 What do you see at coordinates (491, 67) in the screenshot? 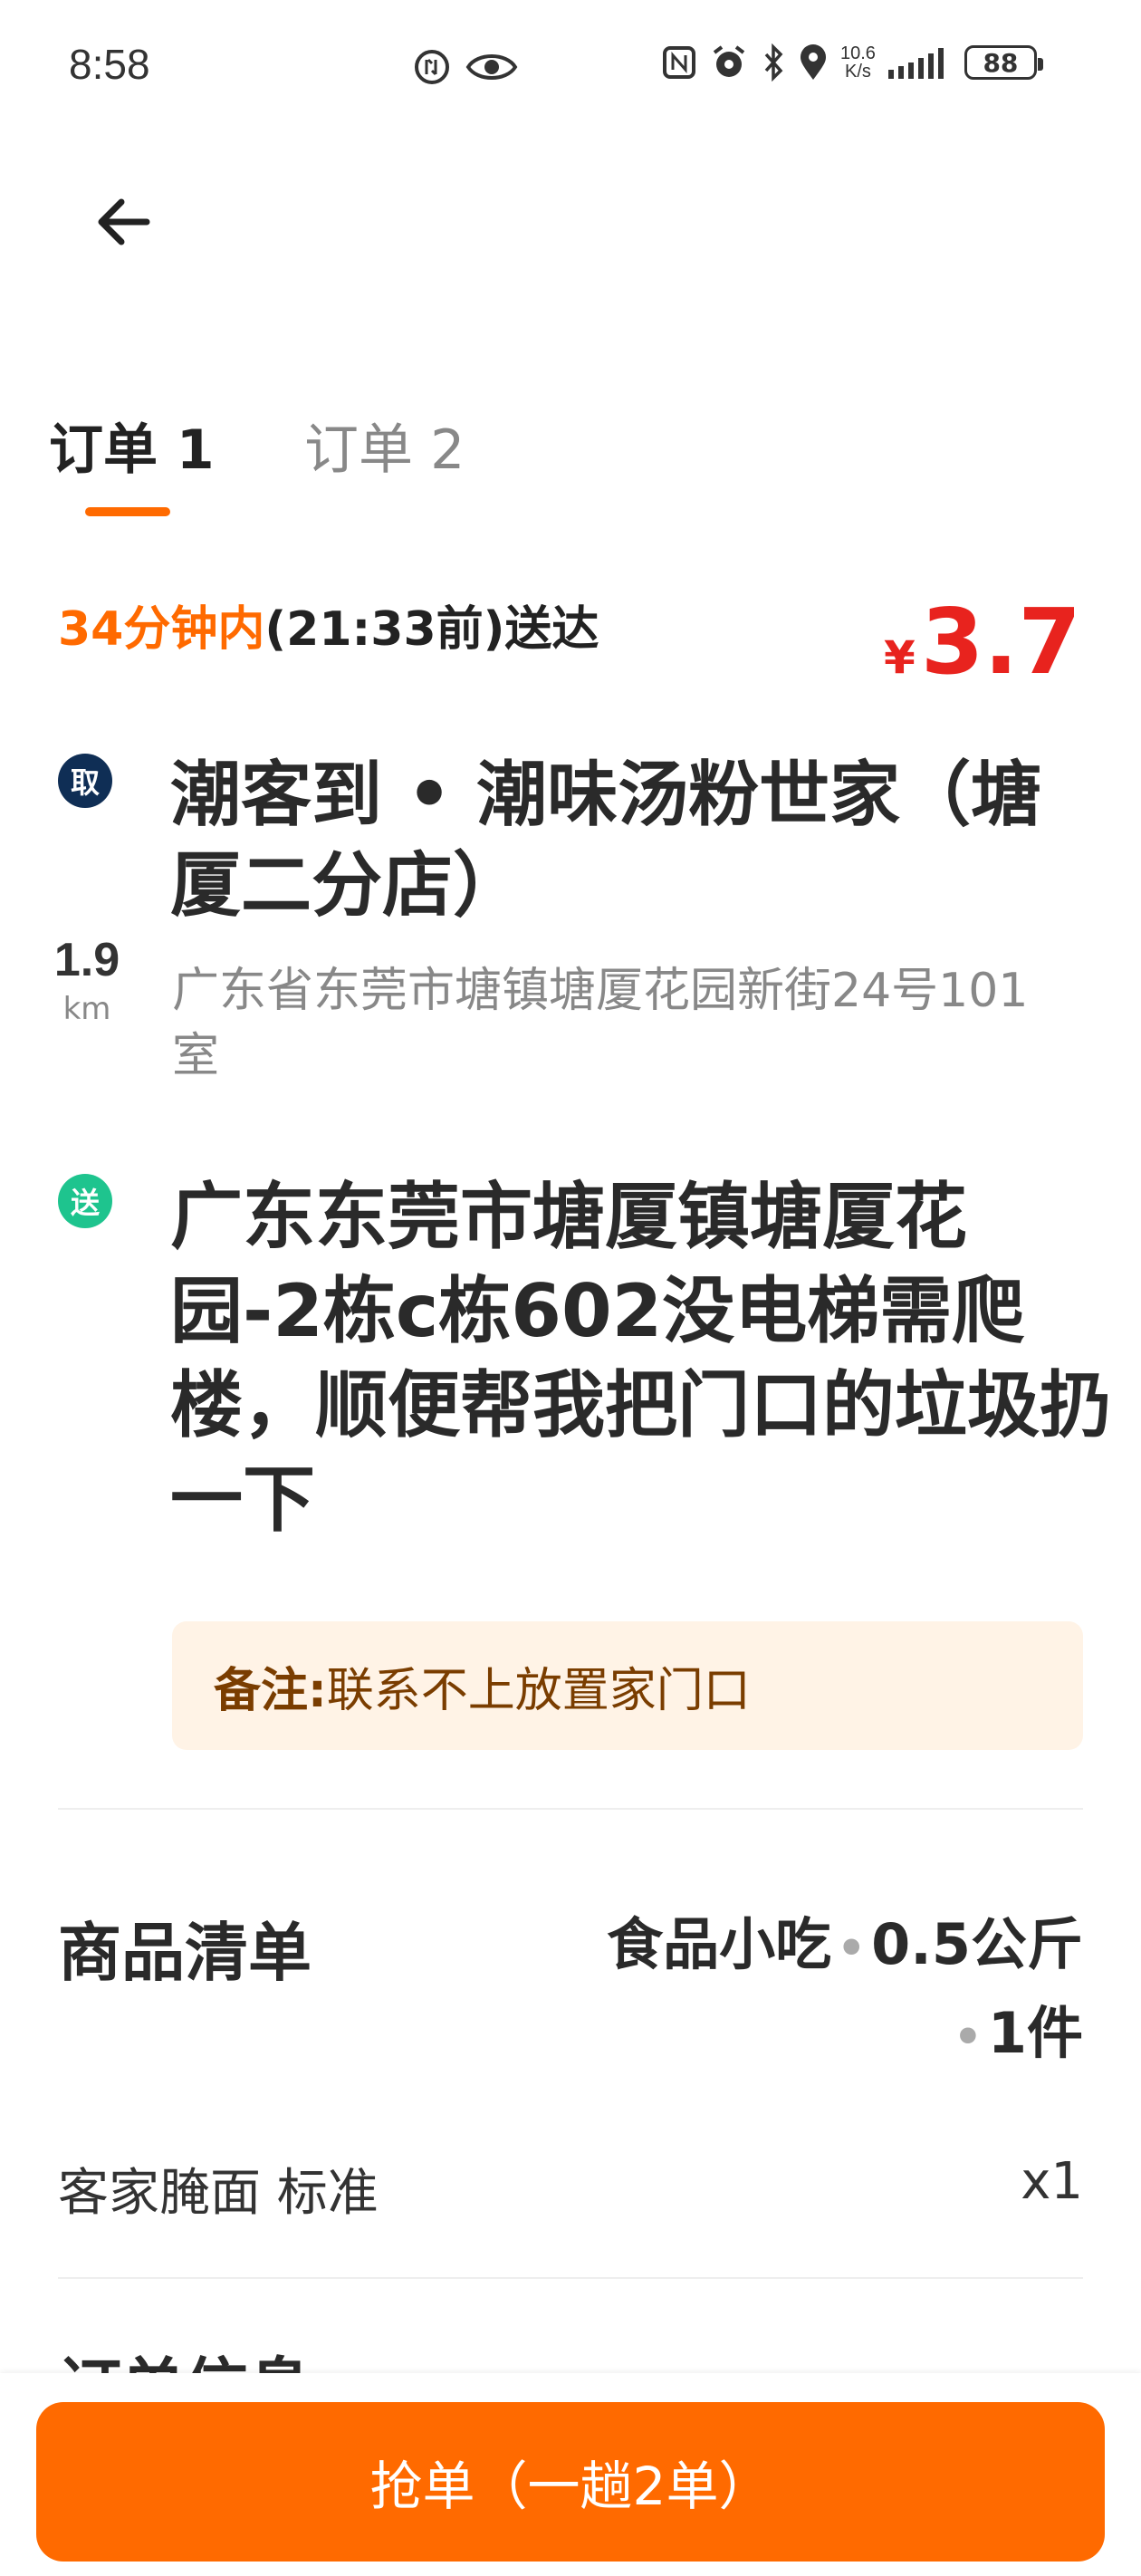
I see `eye-icon` at bounding box center [491, 67].